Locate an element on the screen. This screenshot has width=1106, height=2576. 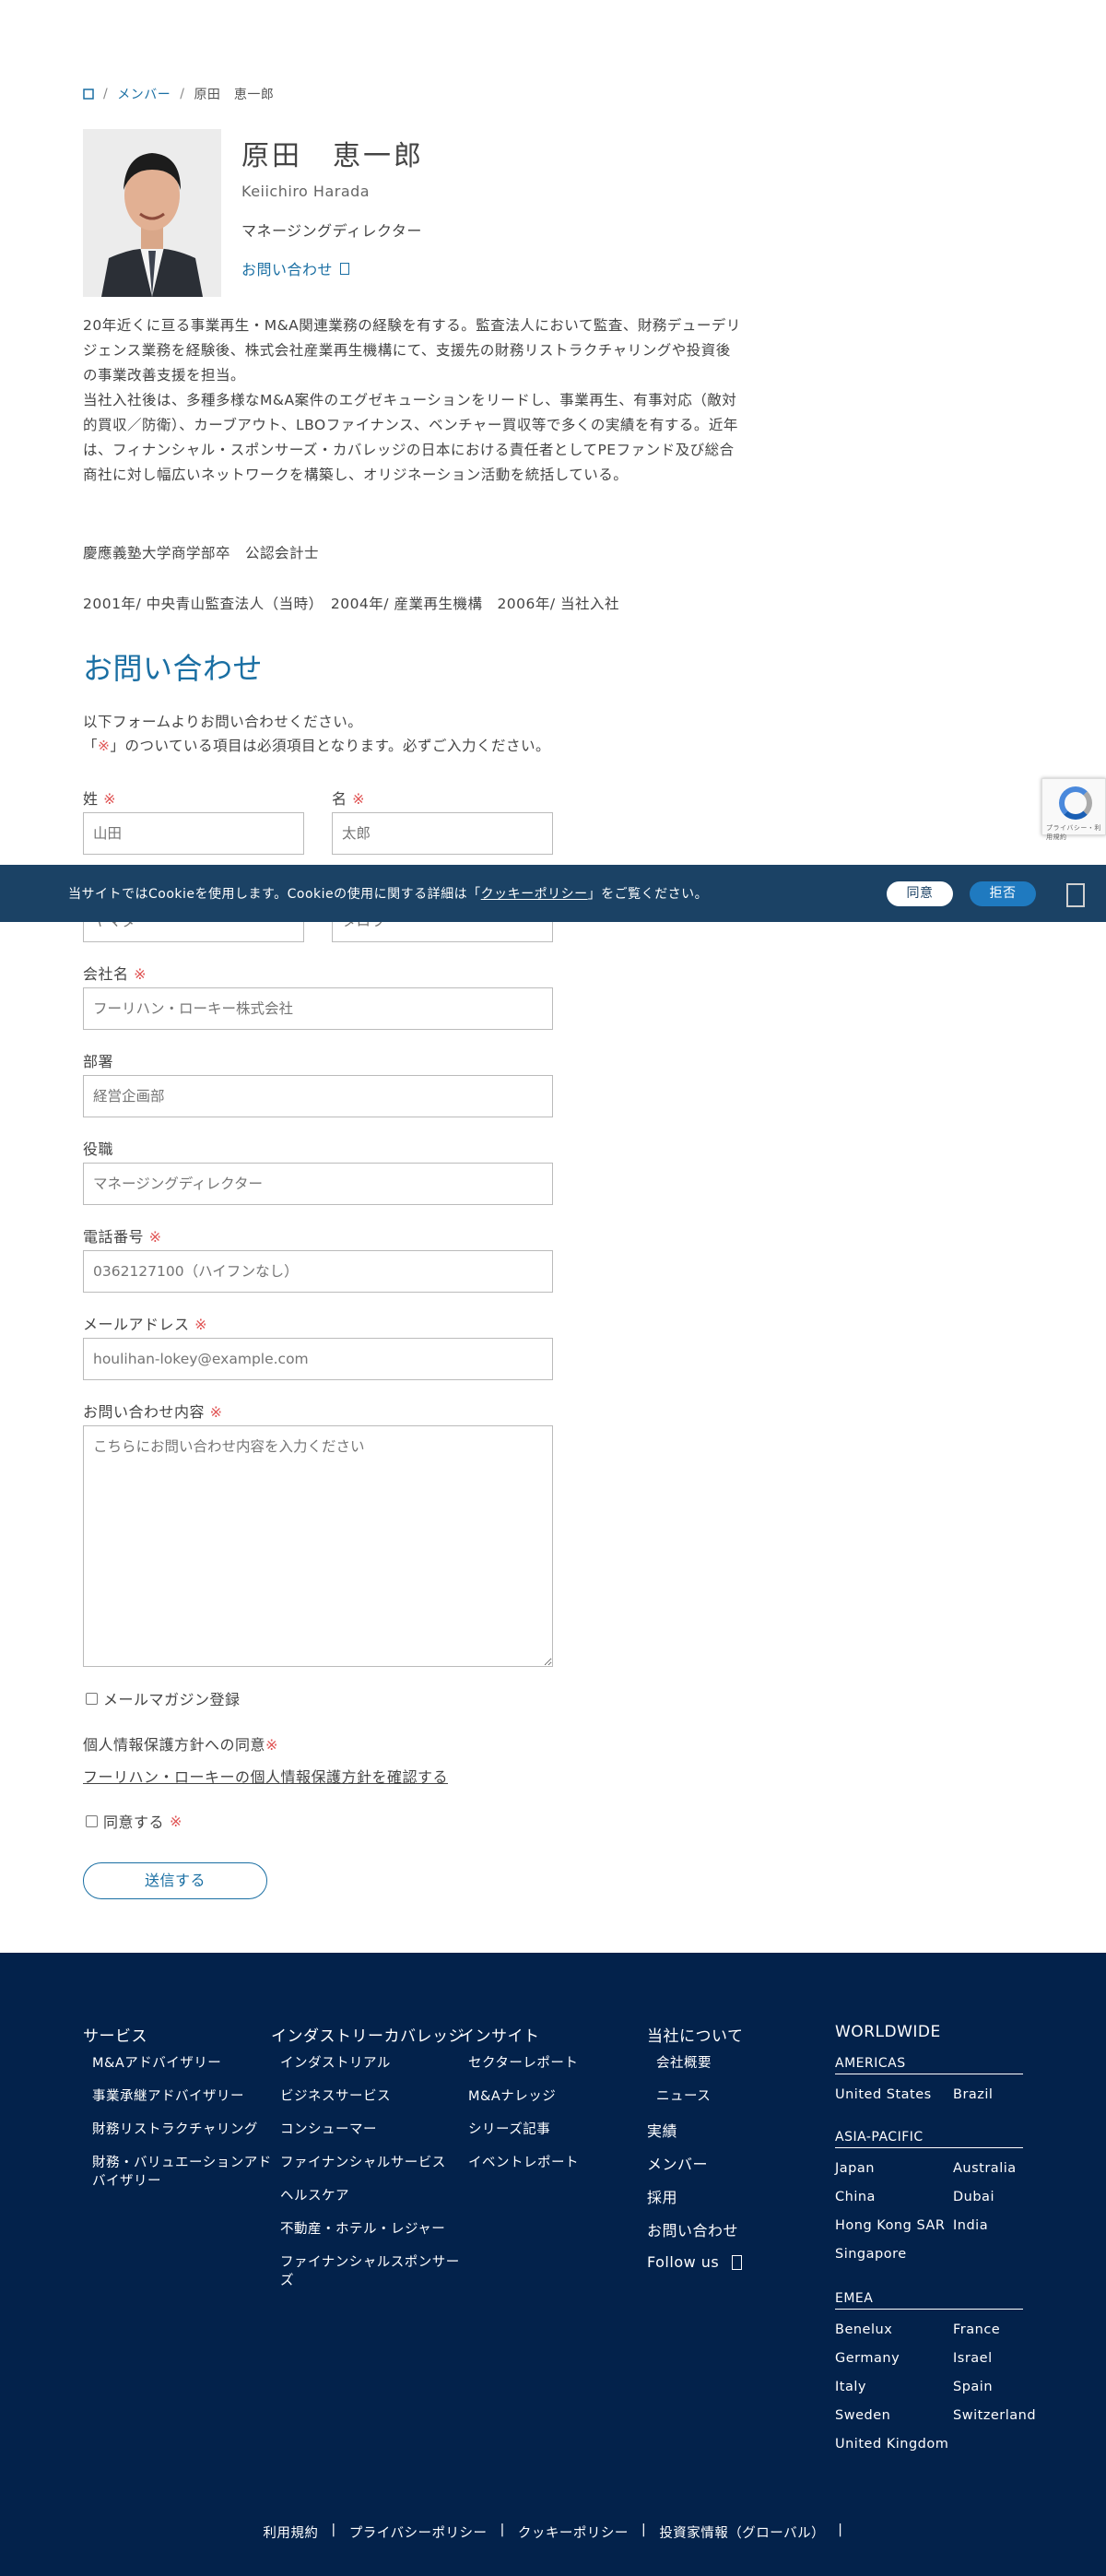
recaptcha-badge: プライバシー・利用規約 is located at coordinates (1073, 809).